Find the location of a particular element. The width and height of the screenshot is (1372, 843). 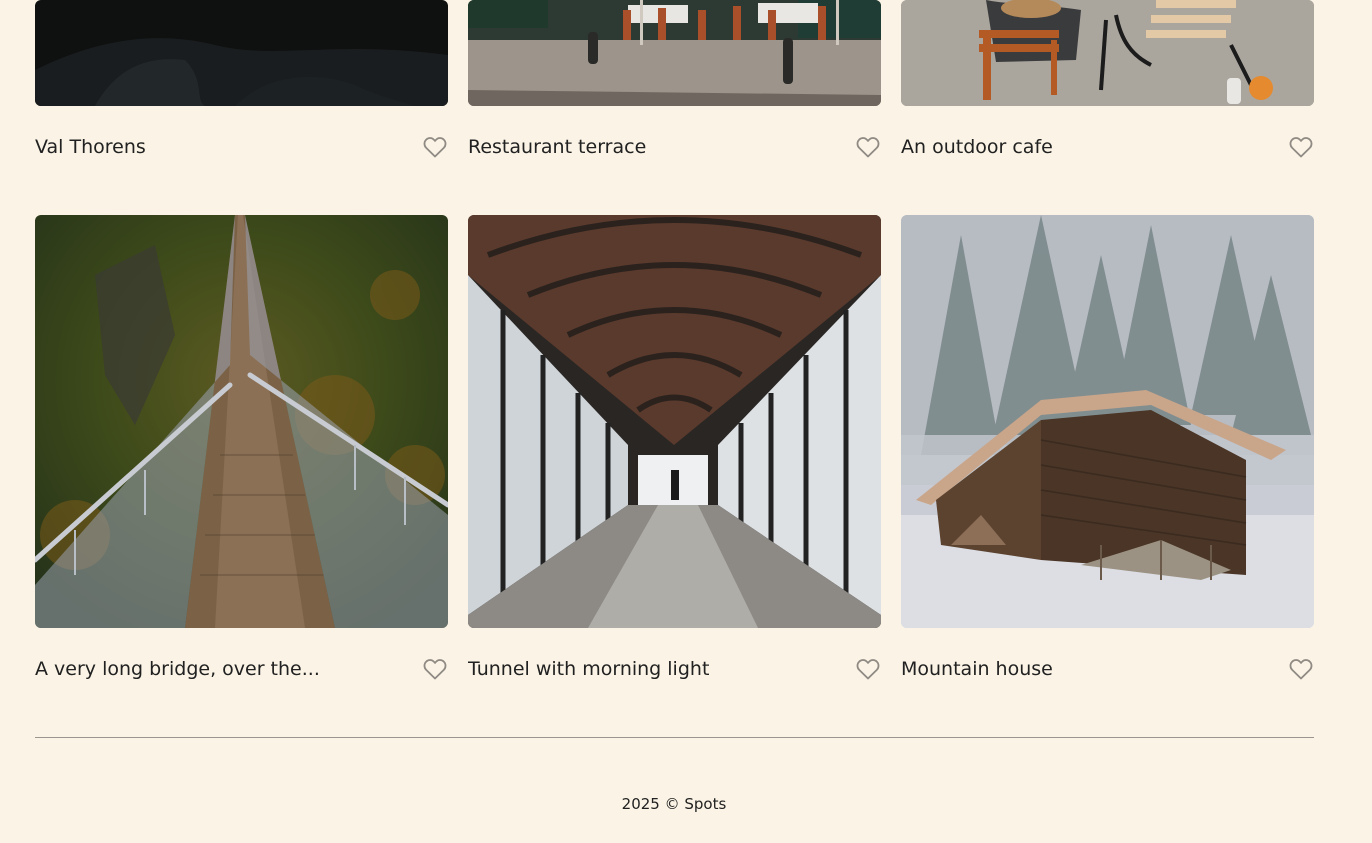

card-image-restaurant-terrace is located at coordinates (674, 53).